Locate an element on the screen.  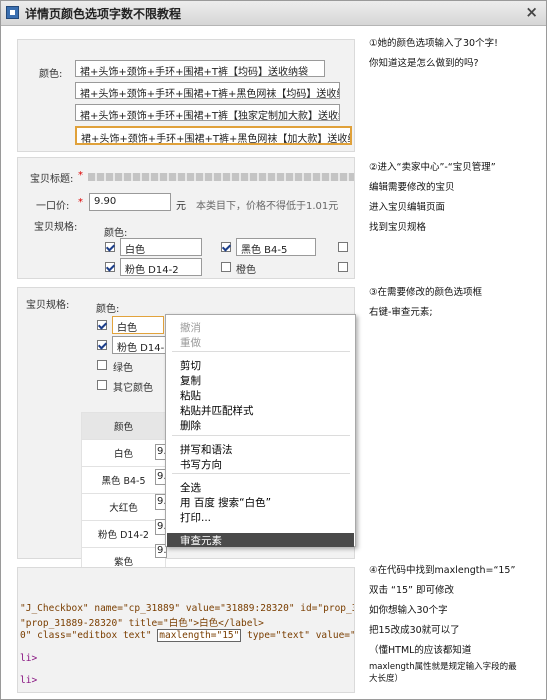
price-label: 一口价: is located at coordinates (53, 206).